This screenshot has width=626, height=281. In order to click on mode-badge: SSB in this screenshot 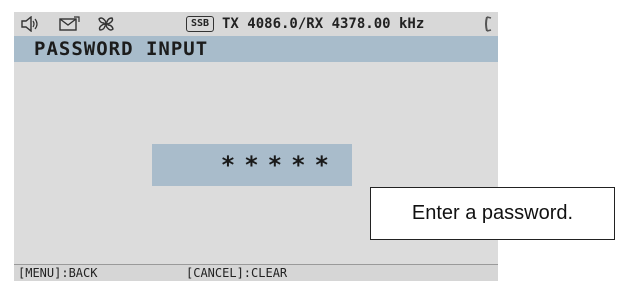, I will do `click(200, 24)`.